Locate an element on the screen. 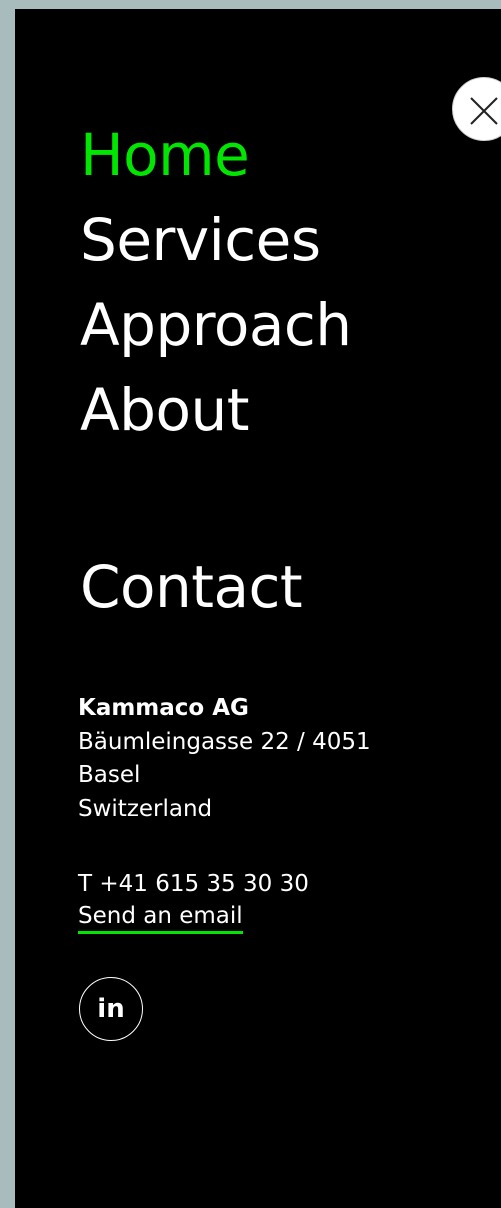  menu-item-about: About is located at coordinates (216, 410).